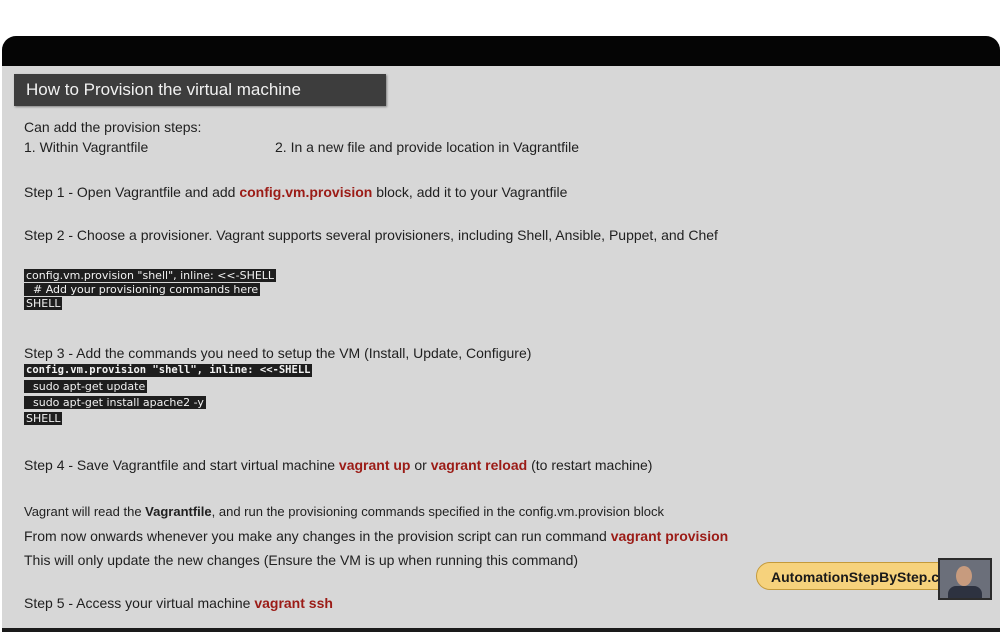 The width and height of the screenshot is (1001, 632). What do you see at coordinates (470, 192) in the screenshot?
I see `step-1-suffix: block, add it to your Vagrantfile` at bounding box center [470, 192].